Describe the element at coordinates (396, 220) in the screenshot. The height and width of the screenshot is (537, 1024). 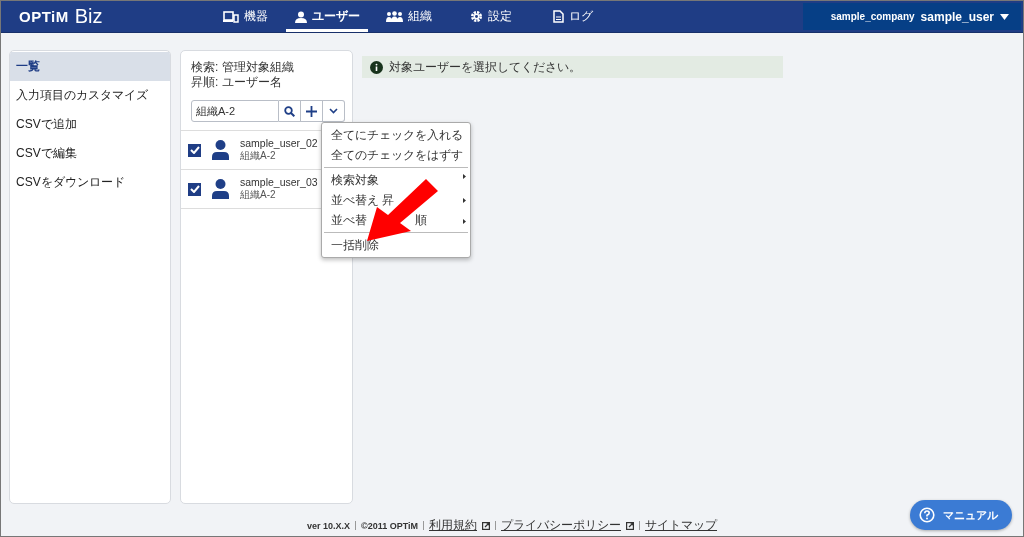
I see `menu-item: 並べ替 順` at that location.